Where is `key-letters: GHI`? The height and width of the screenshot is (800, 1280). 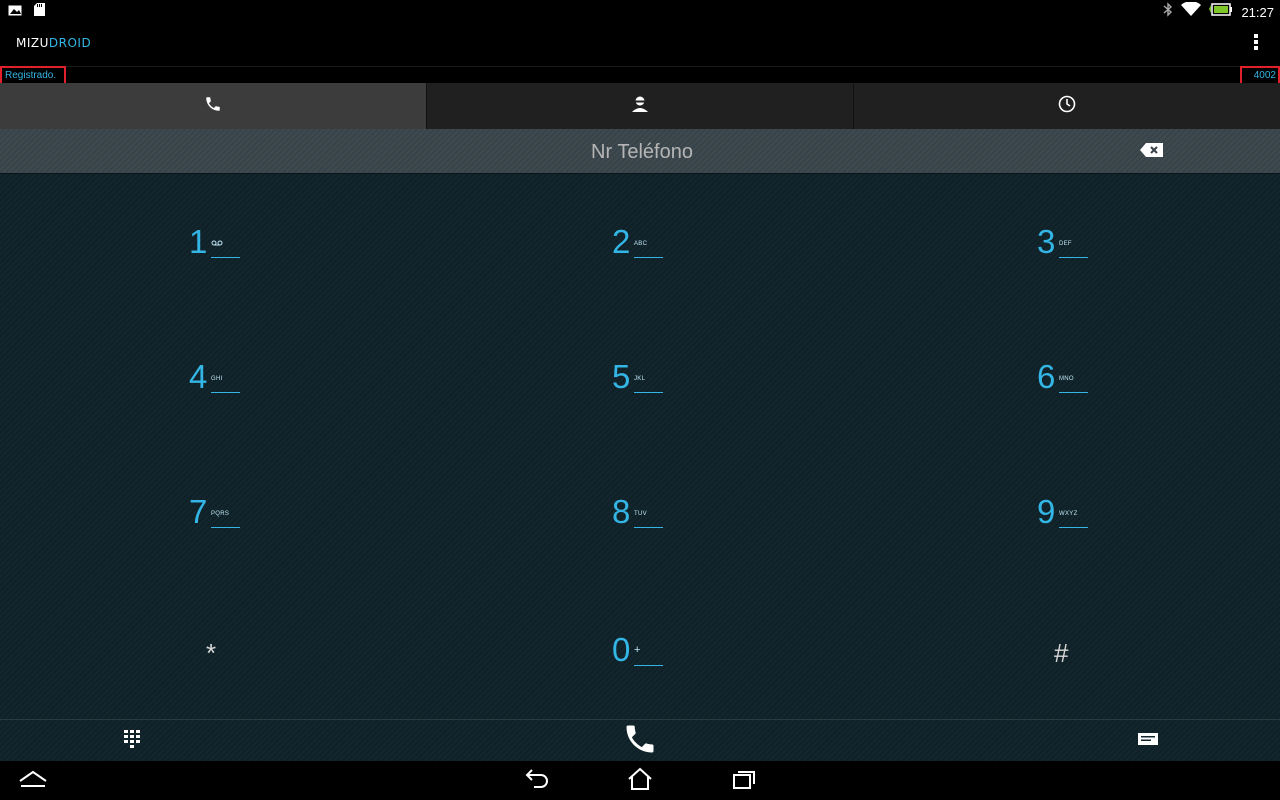
key-letters: GHI is located at coordinates (217, 379).